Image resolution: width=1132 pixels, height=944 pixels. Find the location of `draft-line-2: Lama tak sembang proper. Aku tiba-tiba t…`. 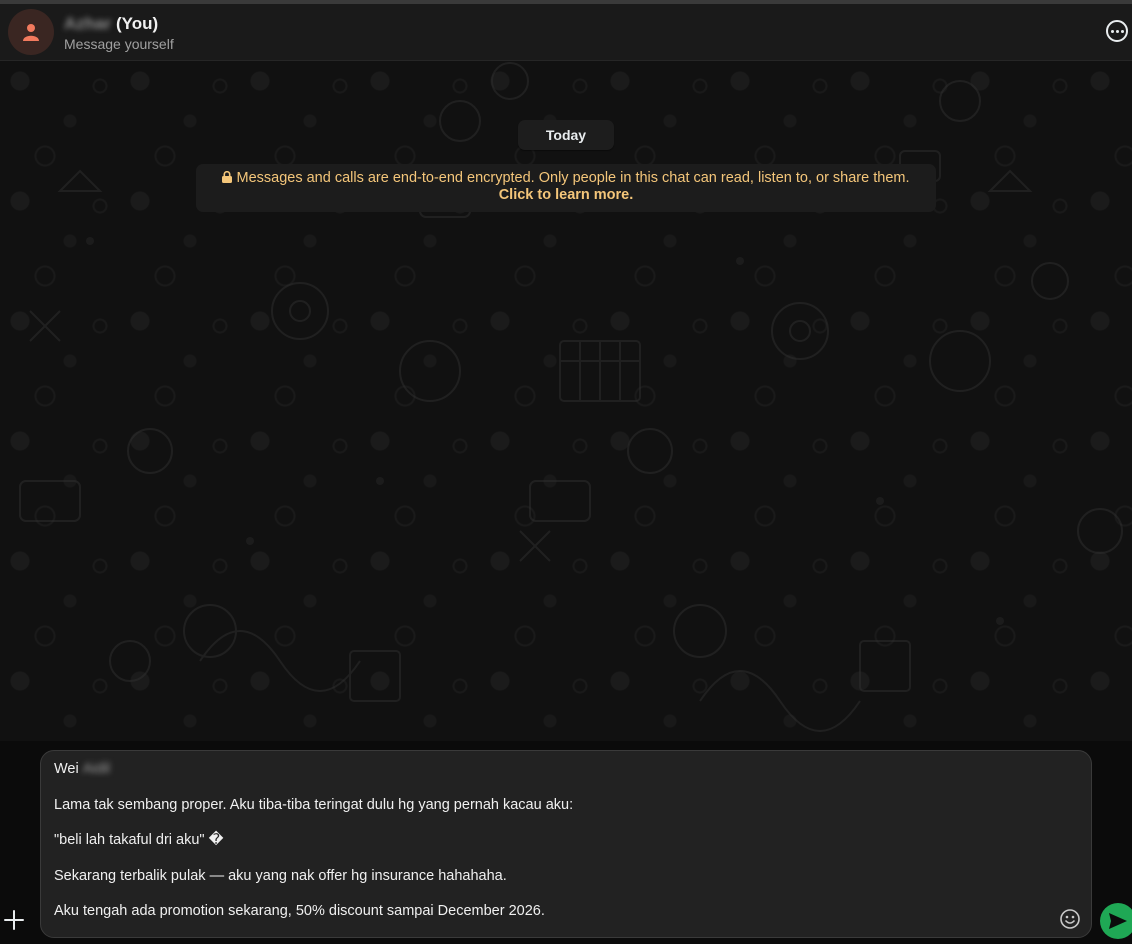

draft-line-2: Lama tak sembang proper. Aku tiba-tiba t… is located at coordinates (314, 804).